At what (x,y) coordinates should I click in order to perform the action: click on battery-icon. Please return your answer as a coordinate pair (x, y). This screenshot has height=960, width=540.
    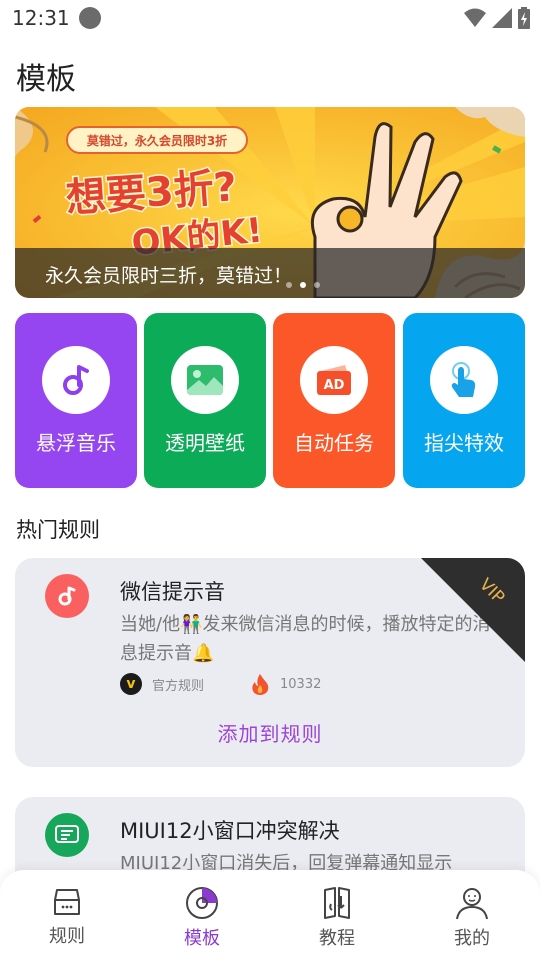
    Looking at the image, I should click on (524, 18).